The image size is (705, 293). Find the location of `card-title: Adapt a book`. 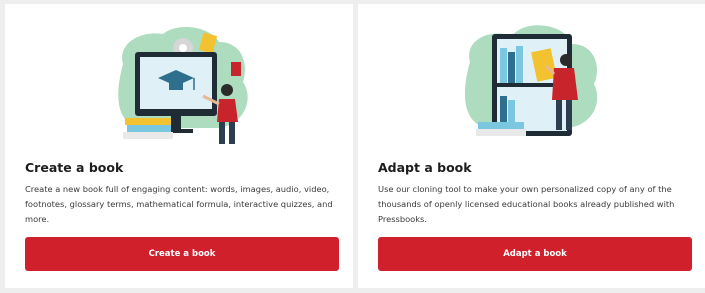

card-title: Adapt a book is located at coordinates (425, 167).